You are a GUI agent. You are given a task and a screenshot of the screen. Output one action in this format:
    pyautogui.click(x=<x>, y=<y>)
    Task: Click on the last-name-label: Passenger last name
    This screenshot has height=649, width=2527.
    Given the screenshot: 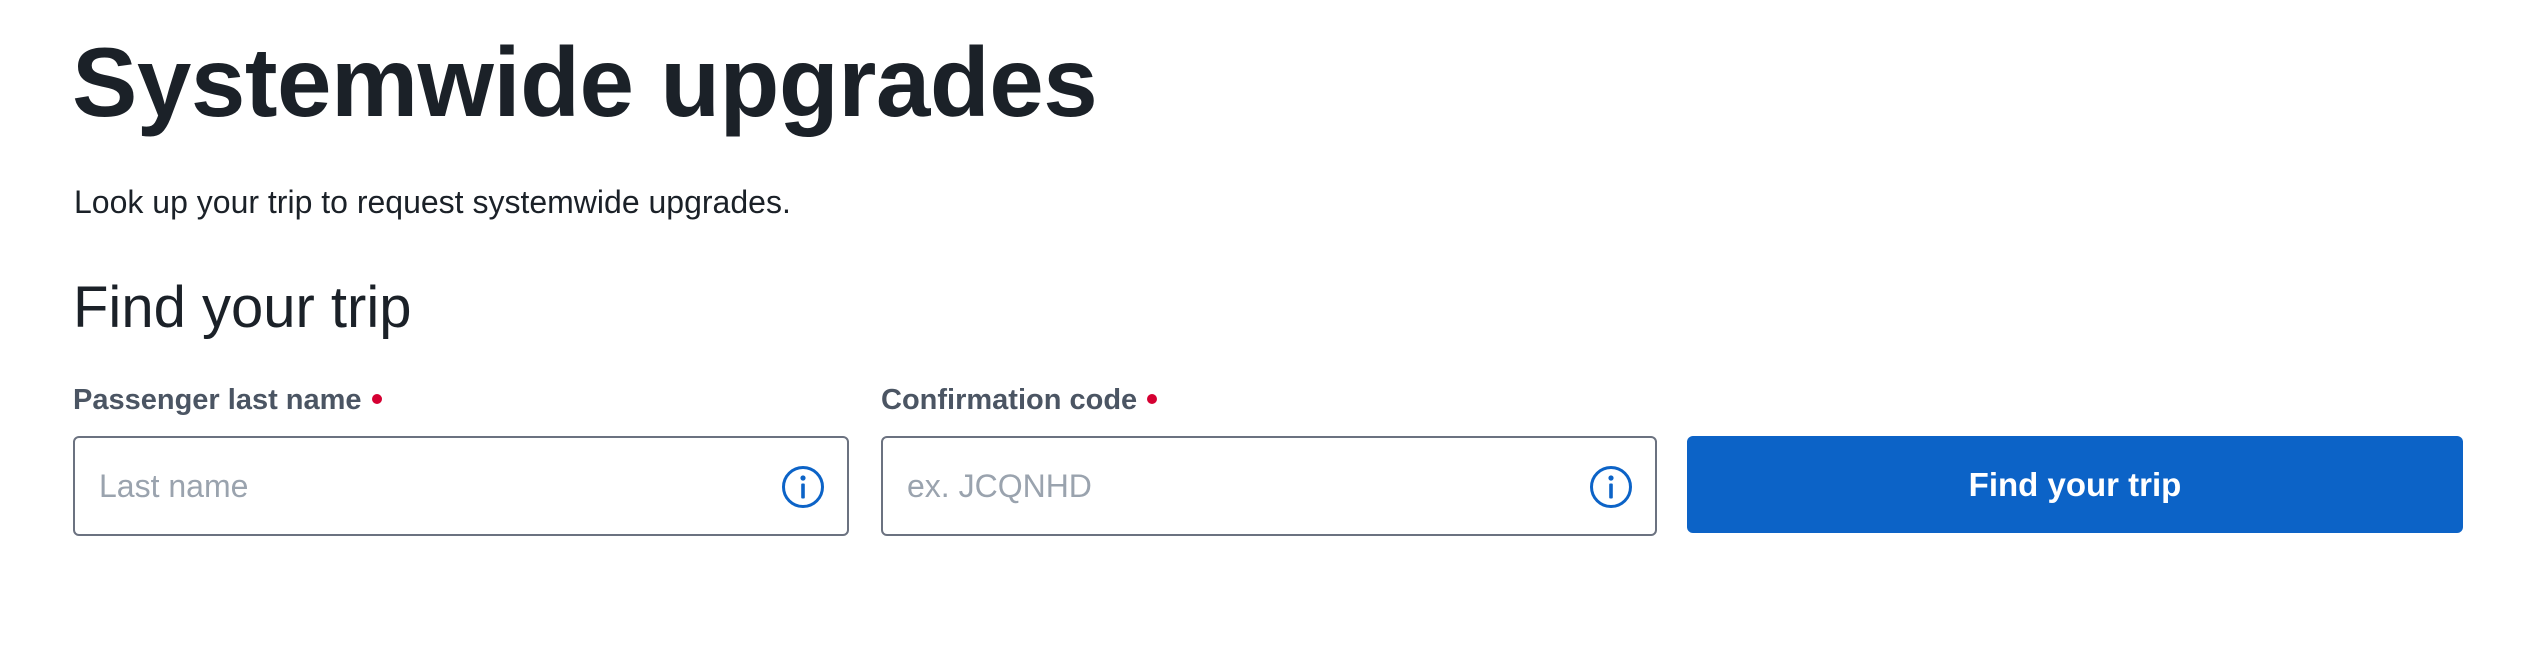 What is the action you would take?
    pyautogui.click(x=217, y=399)
    